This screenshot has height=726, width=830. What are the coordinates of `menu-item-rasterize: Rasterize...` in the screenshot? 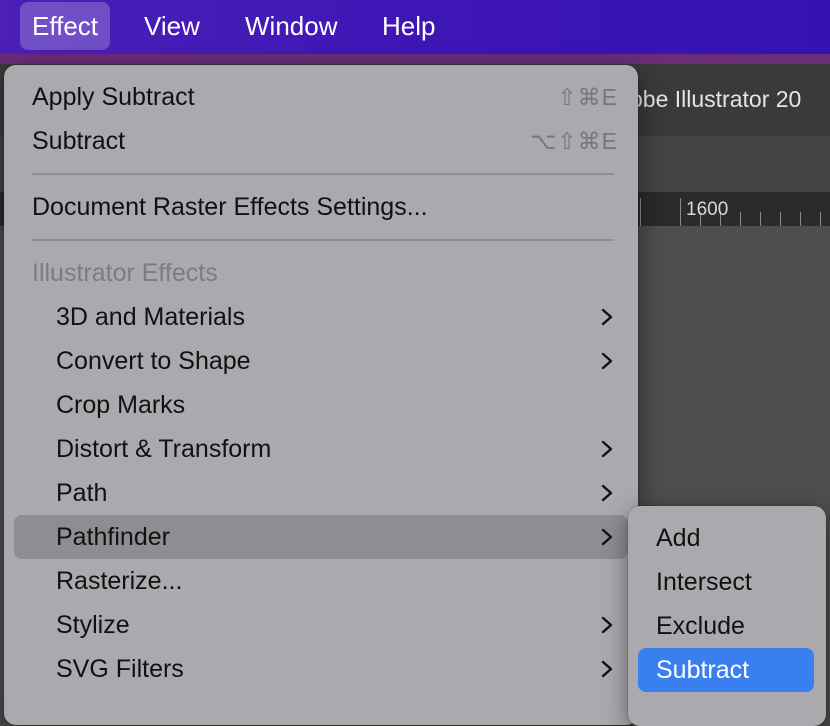 It's located at (337, 581).